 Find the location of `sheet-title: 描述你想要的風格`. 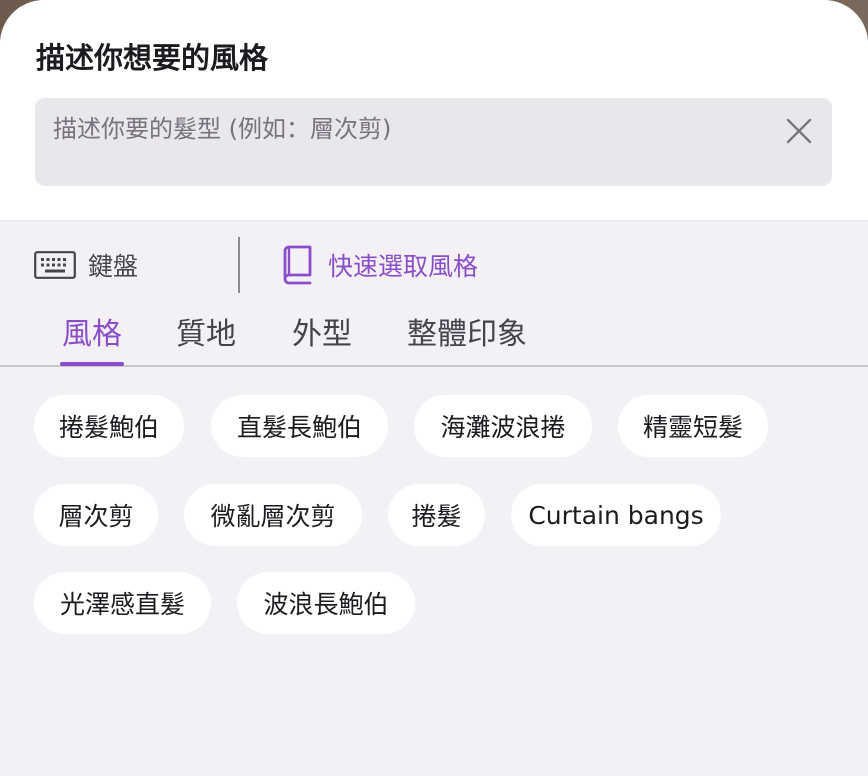

sheet-title: 描述你想要的風格 is located at coordinates (152, 58).